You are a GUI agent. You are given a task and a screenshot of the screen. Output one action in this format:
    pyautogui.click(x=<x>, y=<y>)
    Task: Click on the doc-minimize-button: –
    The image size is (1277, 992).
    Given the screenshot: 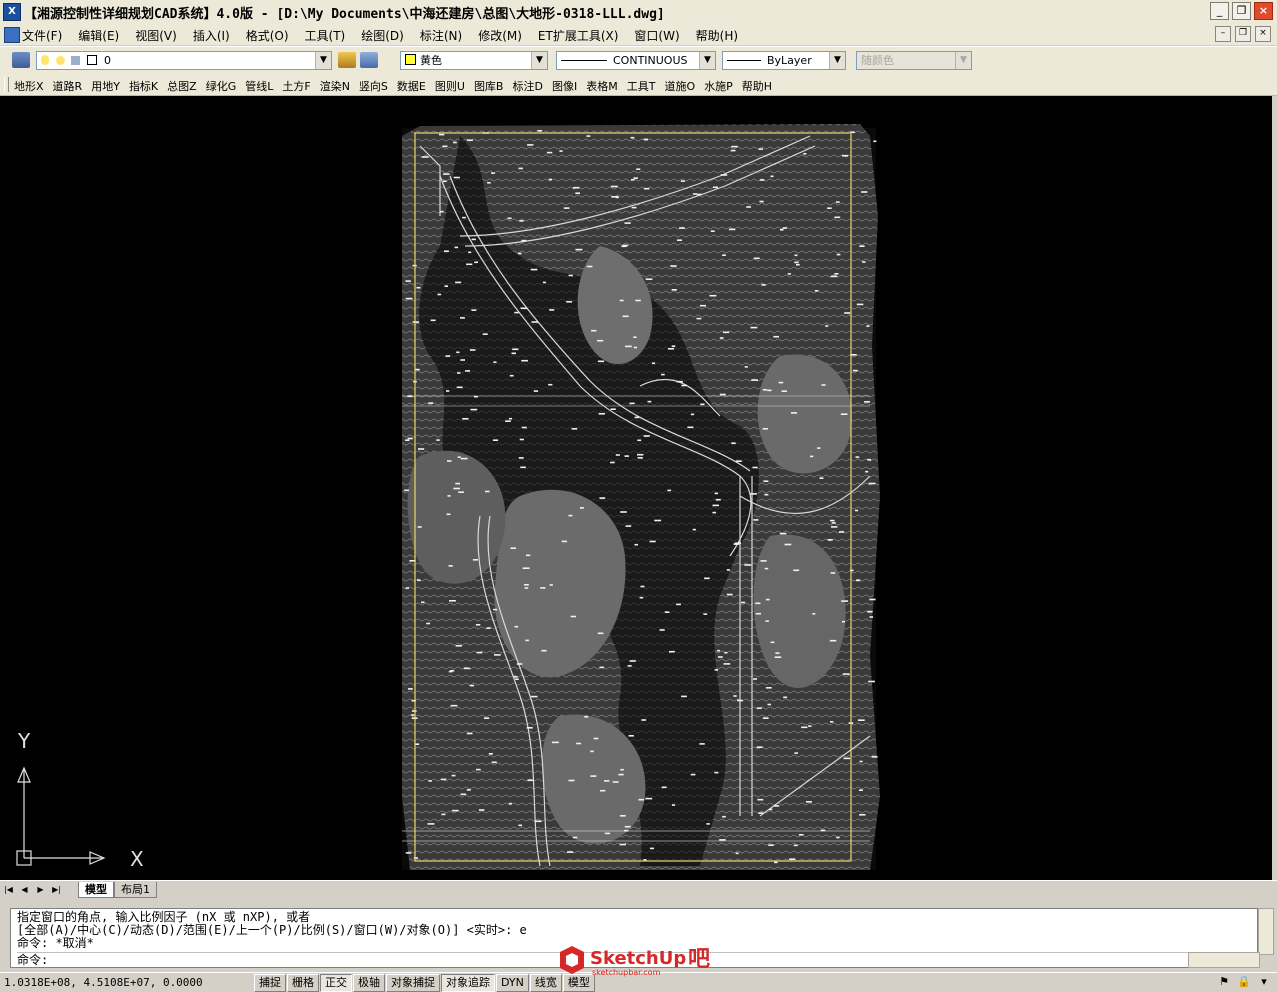 What is the action you would take?
    pyautogui.click(x=1223, y=34)
    